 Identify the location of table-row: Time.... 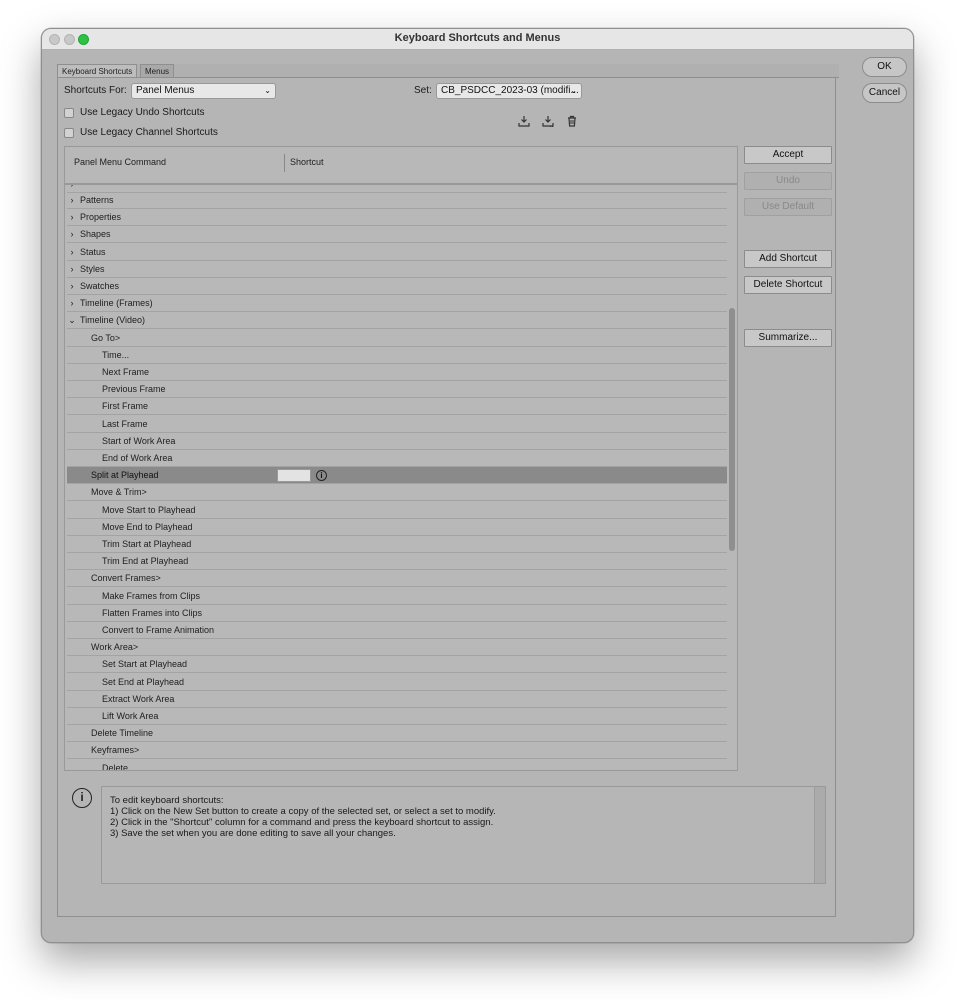
(397, 355).